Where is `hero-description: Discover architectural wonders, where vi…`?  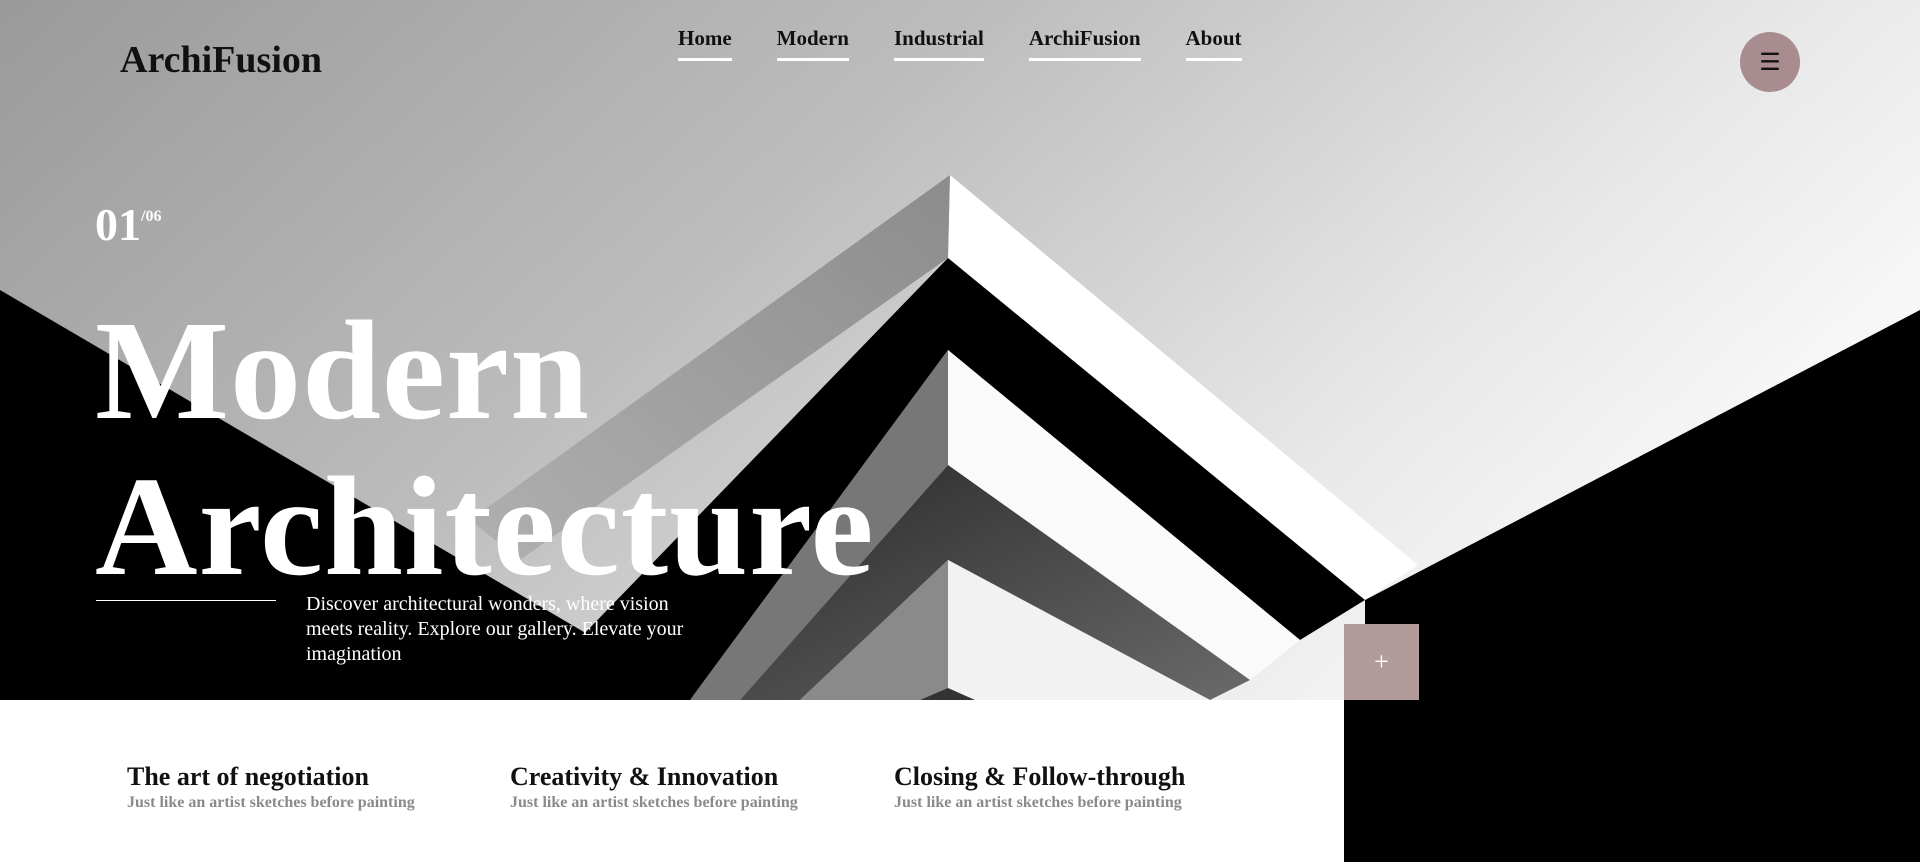 hero-description: Discover architectural wonders, where vi… is located at coordinates (495, 629).